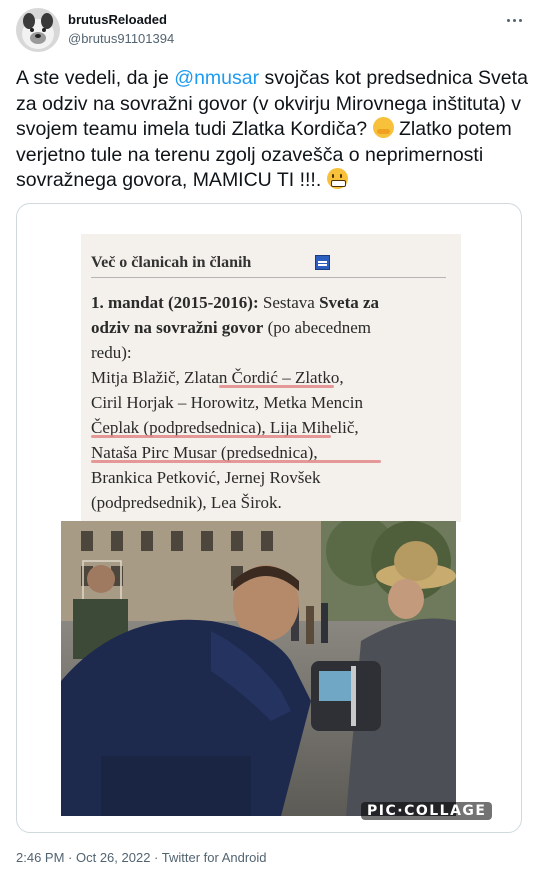  Describe the element at coordinates (216, 78) in the screenshot. I see `mention-link: @nmusar` at that location.